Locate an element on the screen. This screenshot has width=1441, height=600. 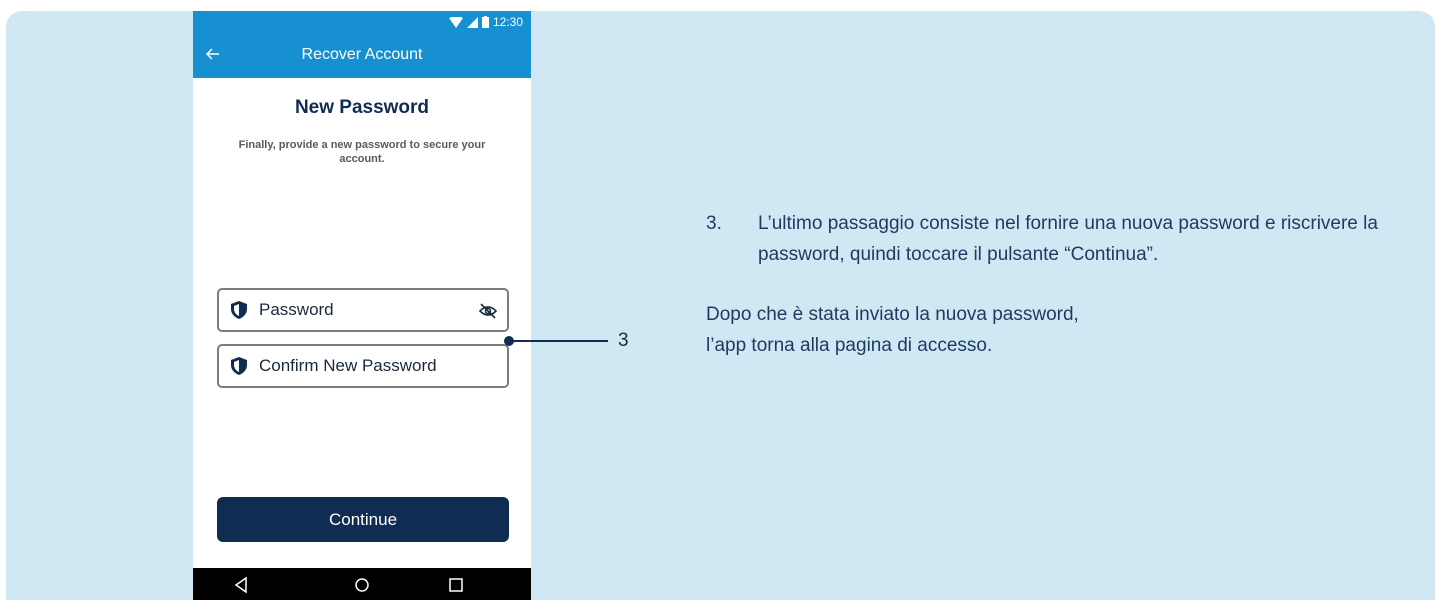
confirm-password-field: Confirm New Password is located at coordinates (363, 366).